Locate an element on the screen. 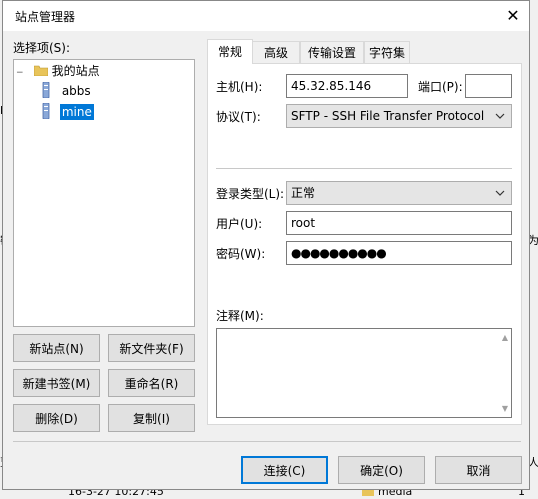 Image resolution: width=538 pixels, height=499 pixels. logon-type-value: 正常 is located at coordinates (303, 193).